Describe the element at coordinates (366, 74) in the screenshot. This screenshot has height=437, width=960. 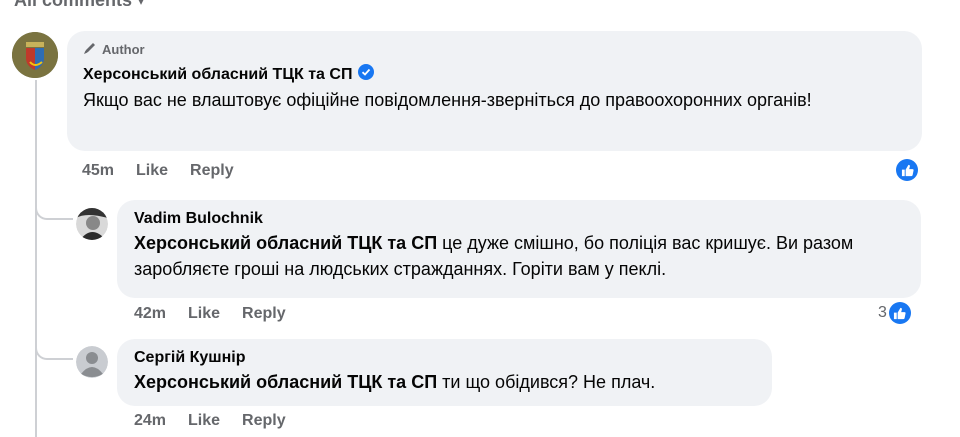
I see `verified-badge-icon` at that location.